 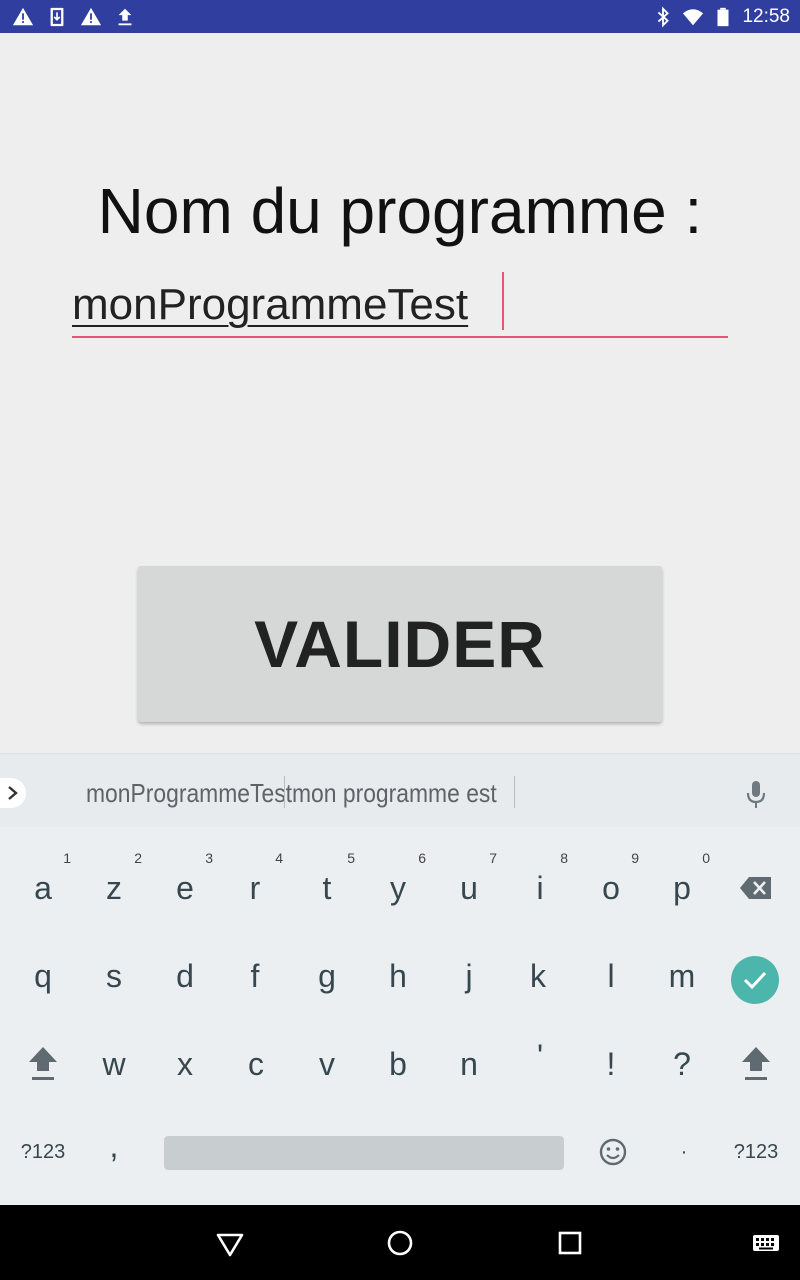 I want to click on keyboard-icon, so click(x=766, y=1243).